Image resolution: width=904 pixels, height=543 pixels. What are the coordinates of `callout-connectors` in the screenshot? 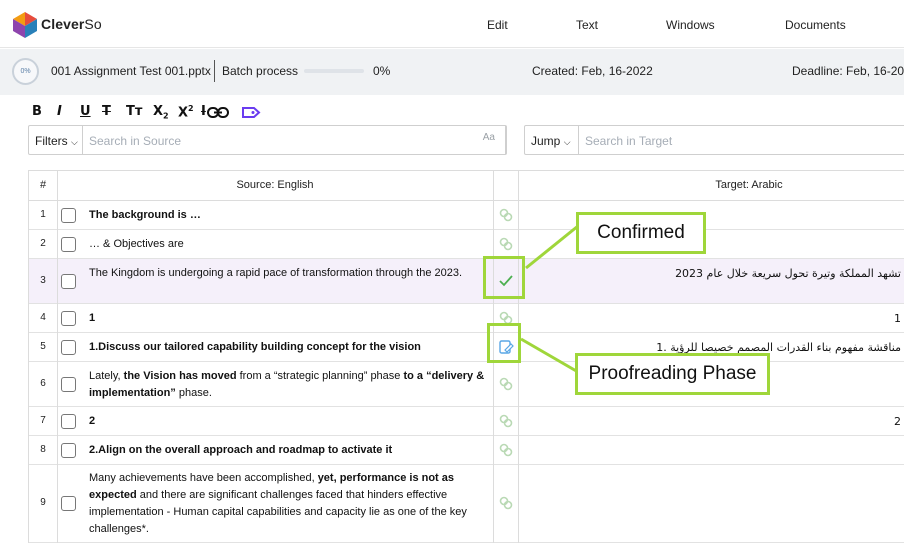 It's located at (549, 299).